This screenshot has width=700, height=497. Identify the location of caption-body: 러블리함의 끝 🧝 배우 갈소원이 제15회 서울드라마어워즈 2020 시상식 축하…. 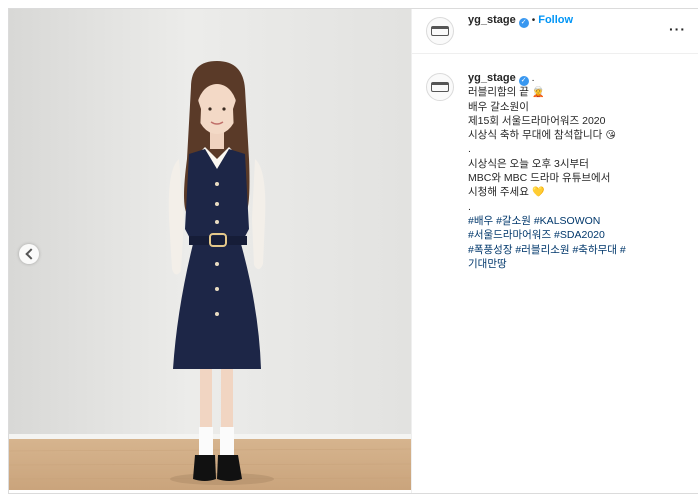
(580, 149).